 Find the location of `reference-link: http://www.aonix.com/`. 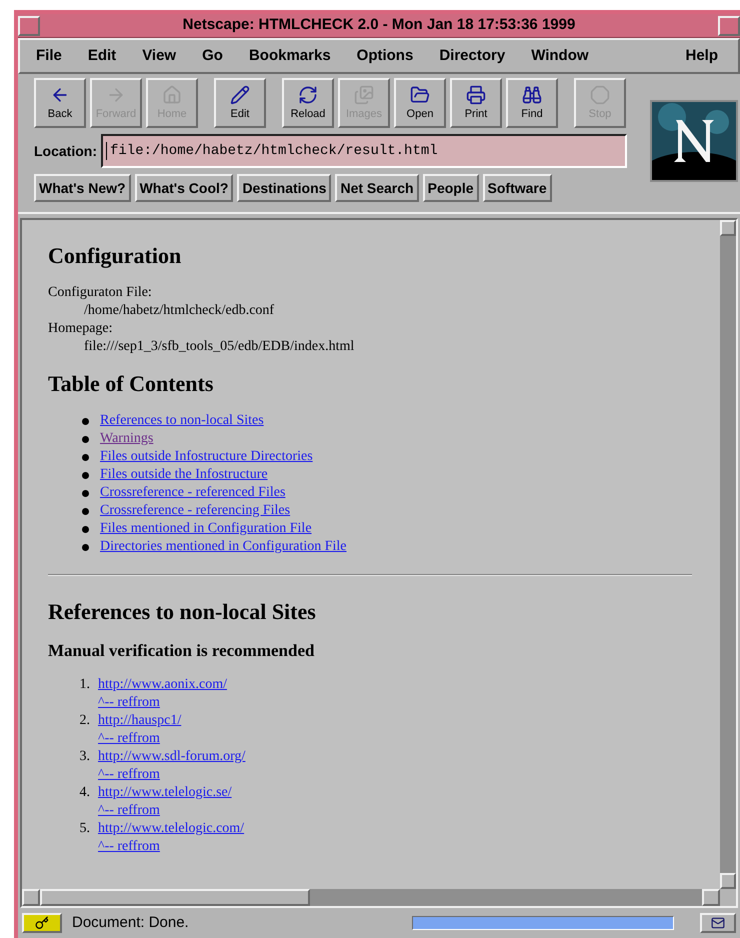

reference-link: http://www.aonix.com/ is located at coordinates (162, 685).